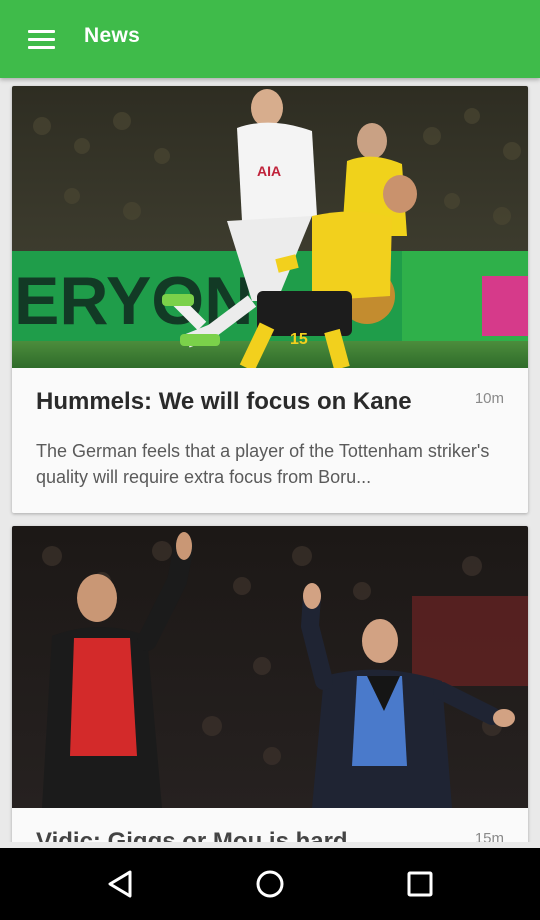 The height and width of the screenshot is (920, 540). I want to click on system-nav-bar, so click(270, 884).